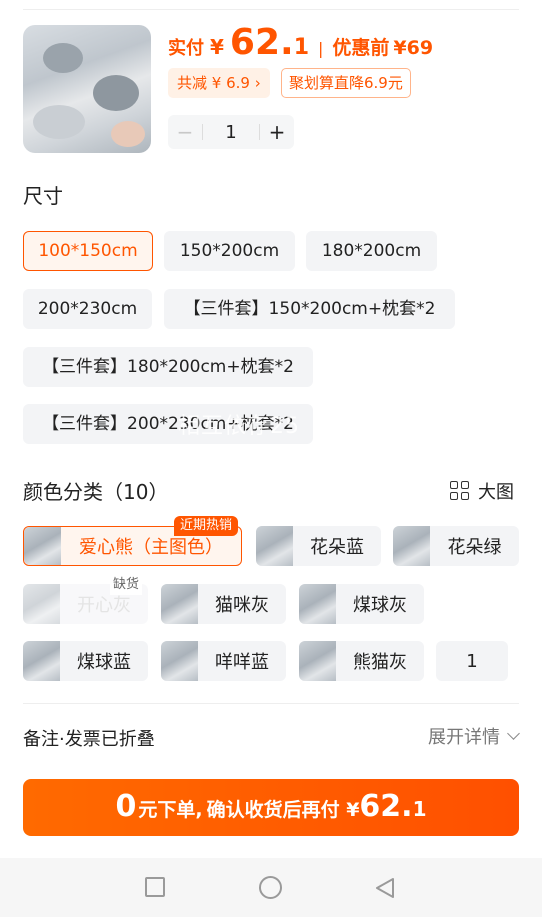 The image size is (542, 917). I want to click on original-price-label: 优惠前, so click(361, 48).